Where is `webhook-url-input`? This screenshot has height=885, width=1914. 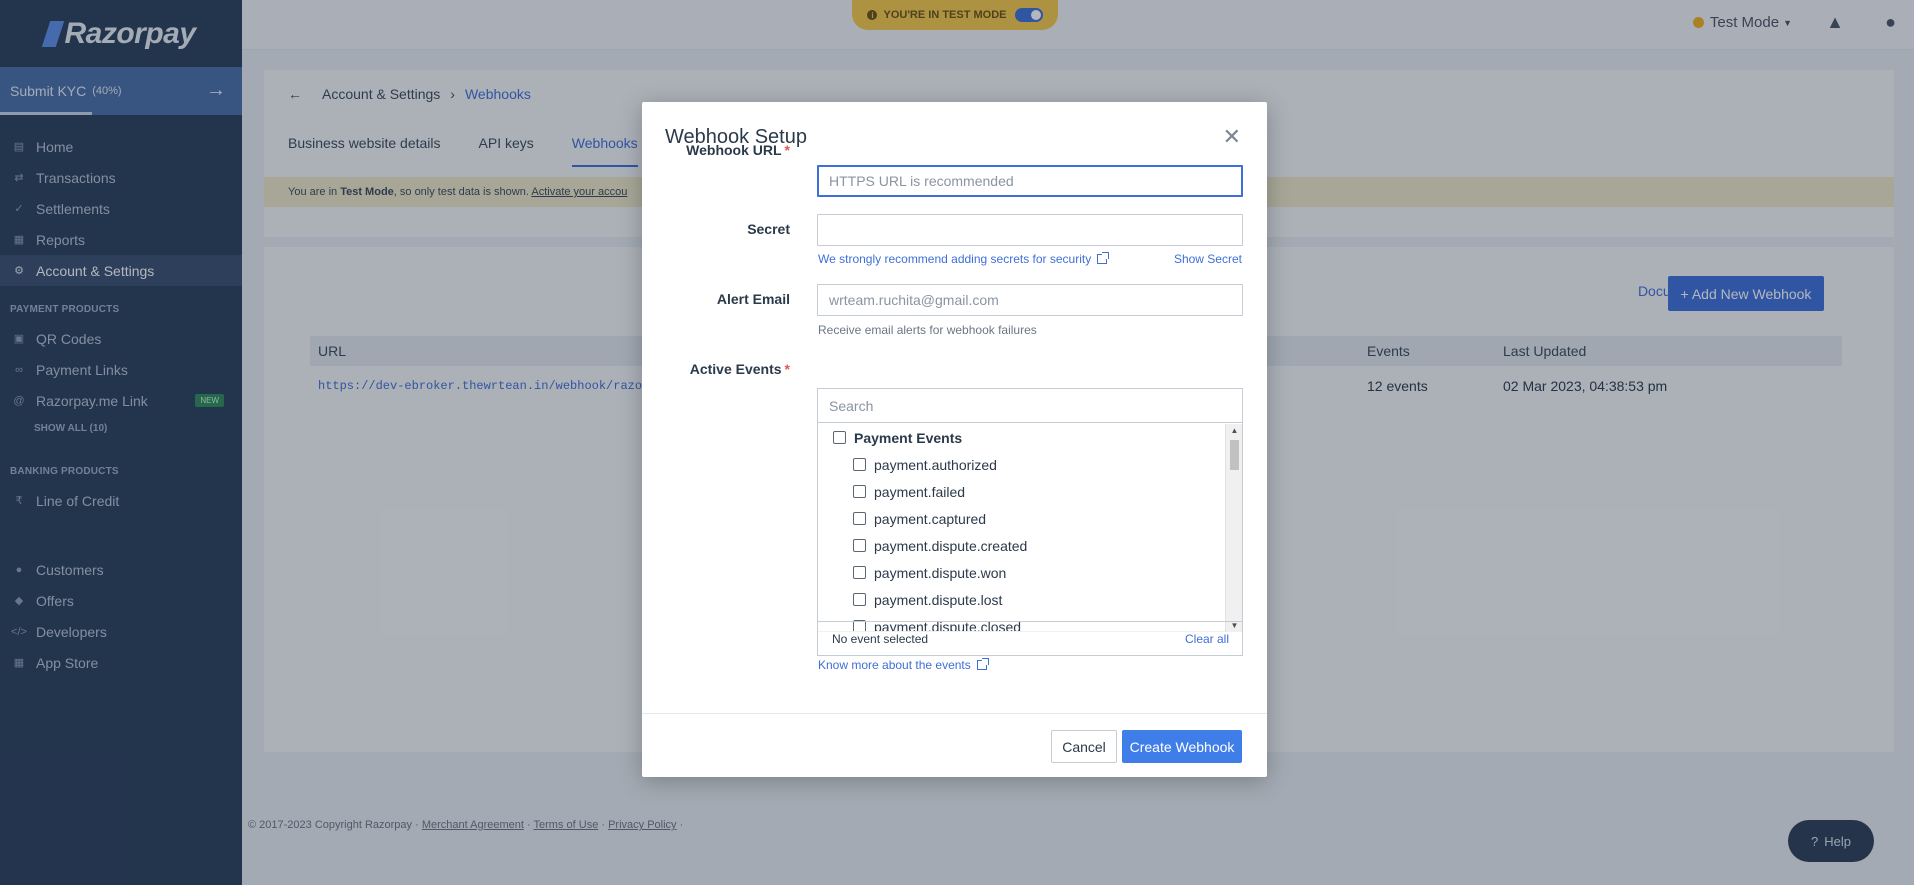 webhook-url-input is located at coordinates (1030, 181).